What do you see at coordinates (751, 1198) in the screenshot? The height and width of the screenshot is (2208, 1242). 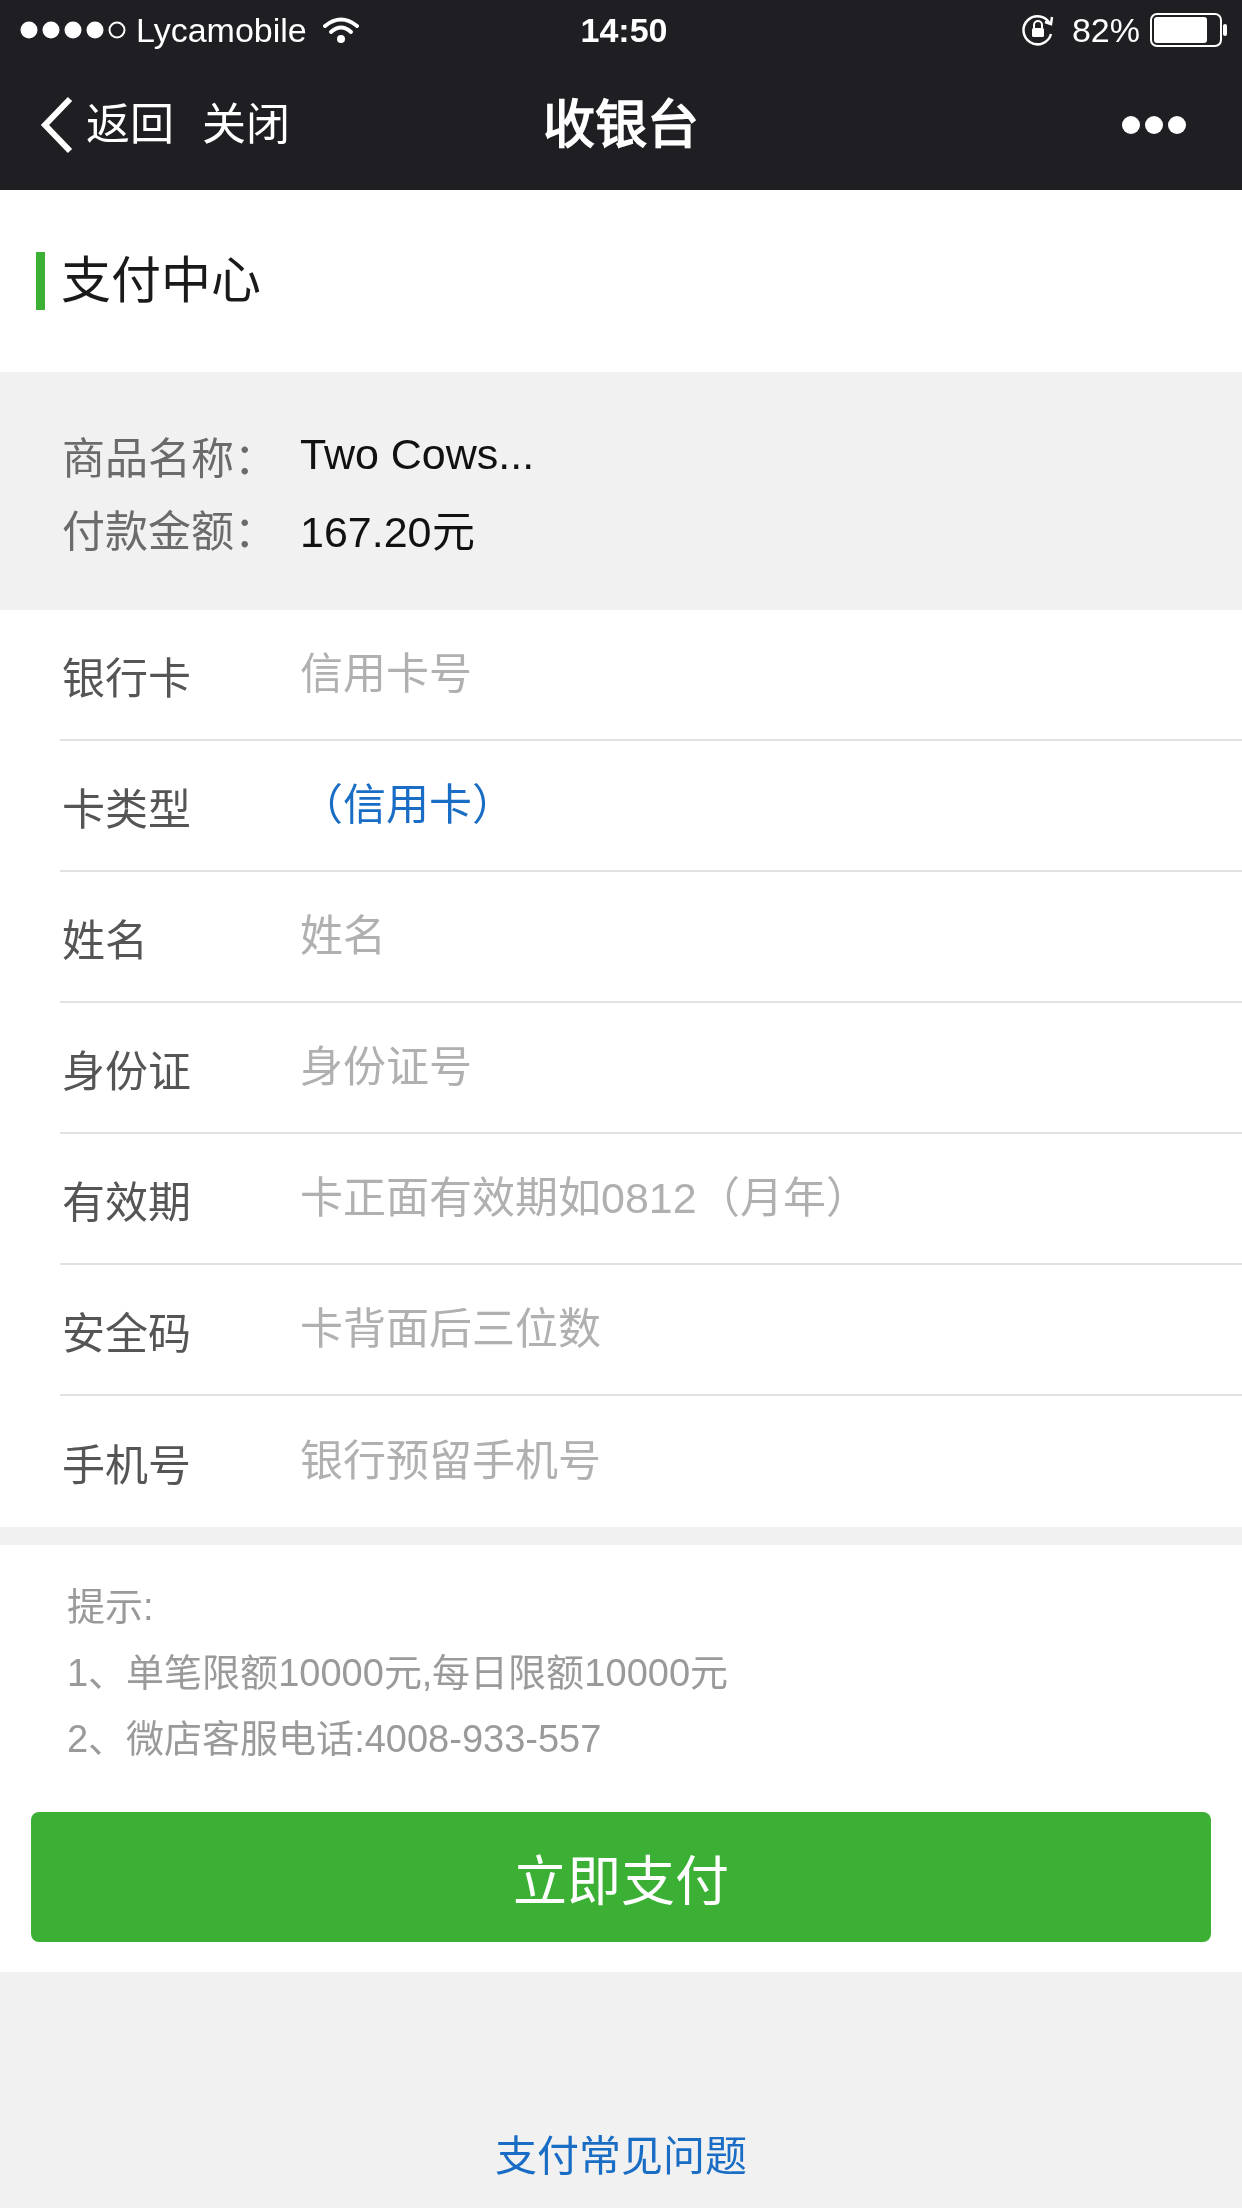 I see `text-field: 卡正面有效期如0812（月年）` at bounding box center [751, 1198].